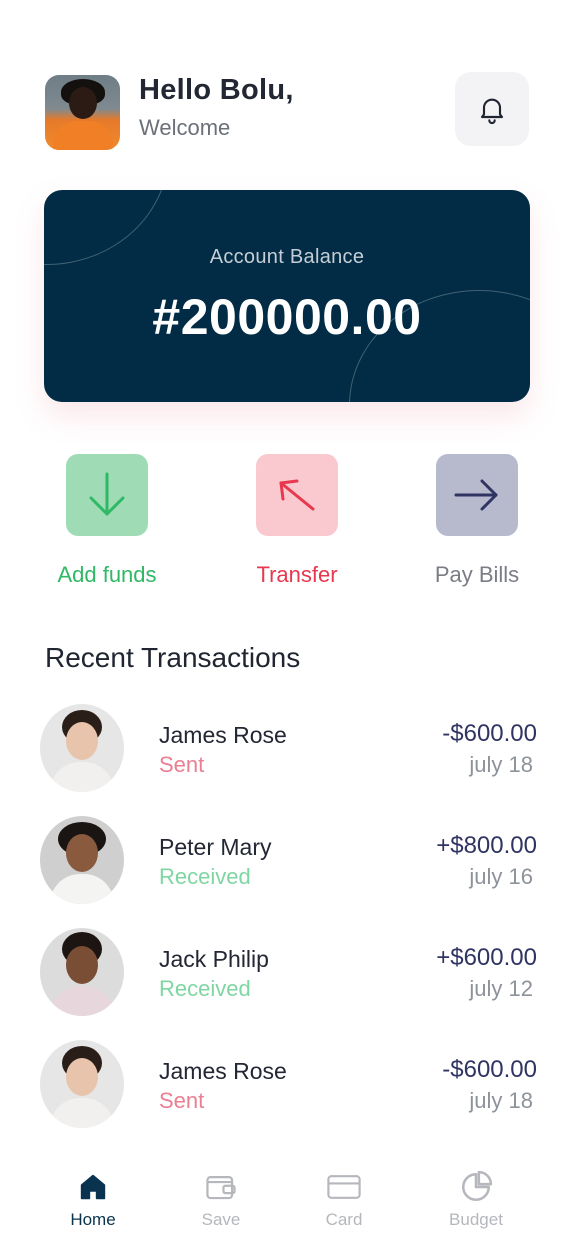 This screenshot has width=575, height=1245. I want to click on header: Hello Bolu, Welcome, so click(287, 111).